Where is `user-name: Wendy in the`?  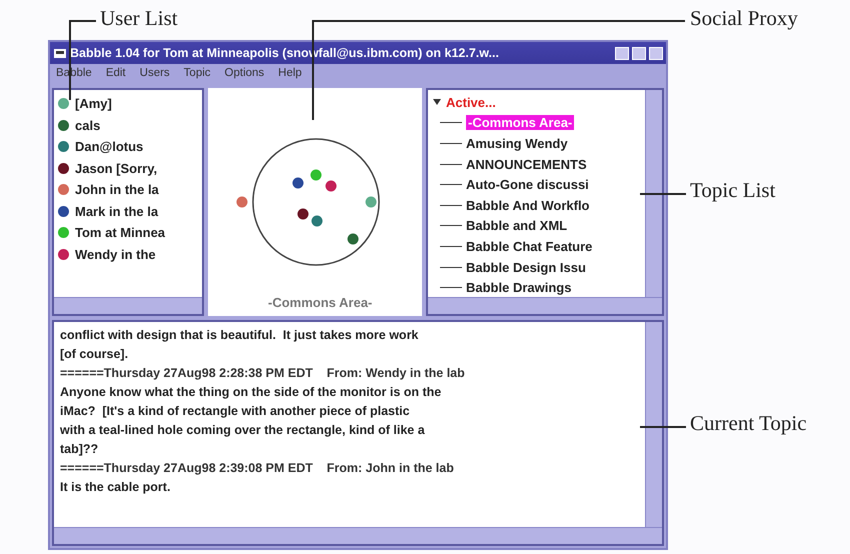
user-name: Wendy in the is located at coordinates (115, 254).